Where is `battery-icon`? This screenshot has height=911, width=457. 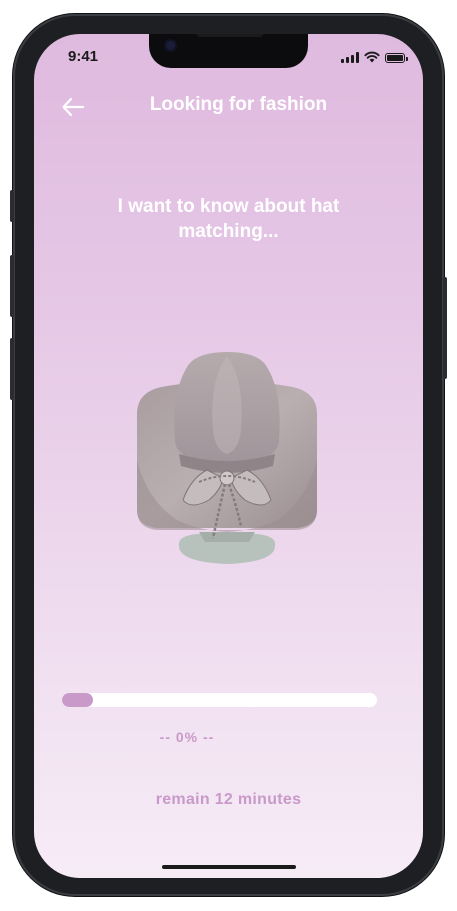 battery-icon is located at coordinates (396, 58).